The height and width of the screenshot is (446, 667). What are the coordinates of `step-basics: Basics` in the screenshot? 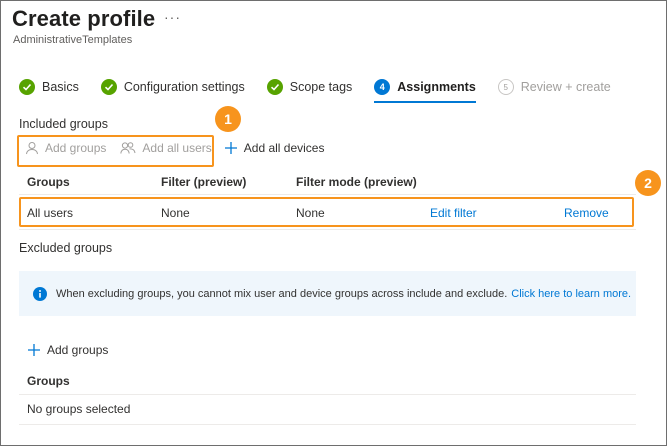 It's located at (49, 87).